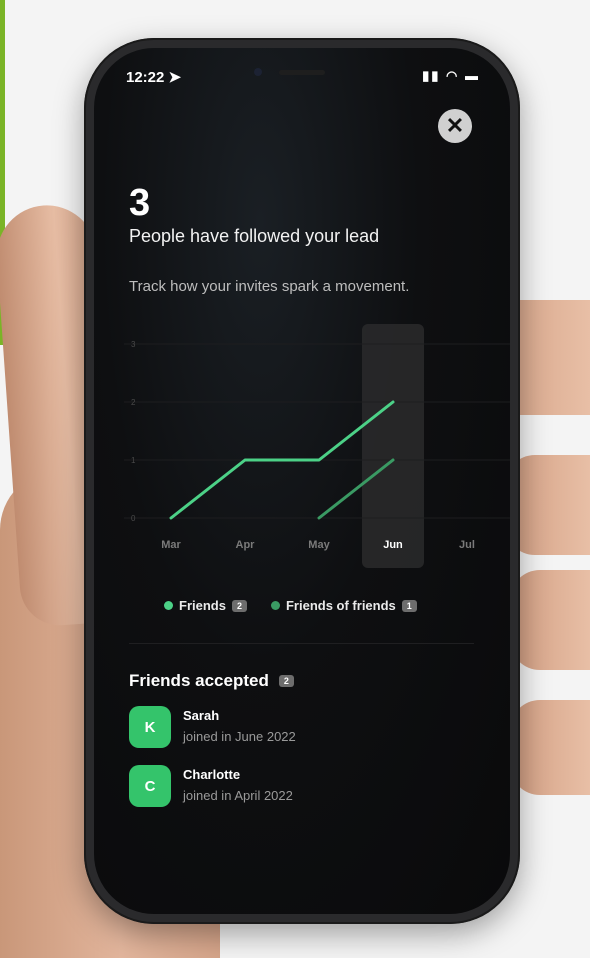  What do you see at coordinates (212, 774) in the screenshot?
I see `friend-name: Charlotte` at bounding box center [212, 774].